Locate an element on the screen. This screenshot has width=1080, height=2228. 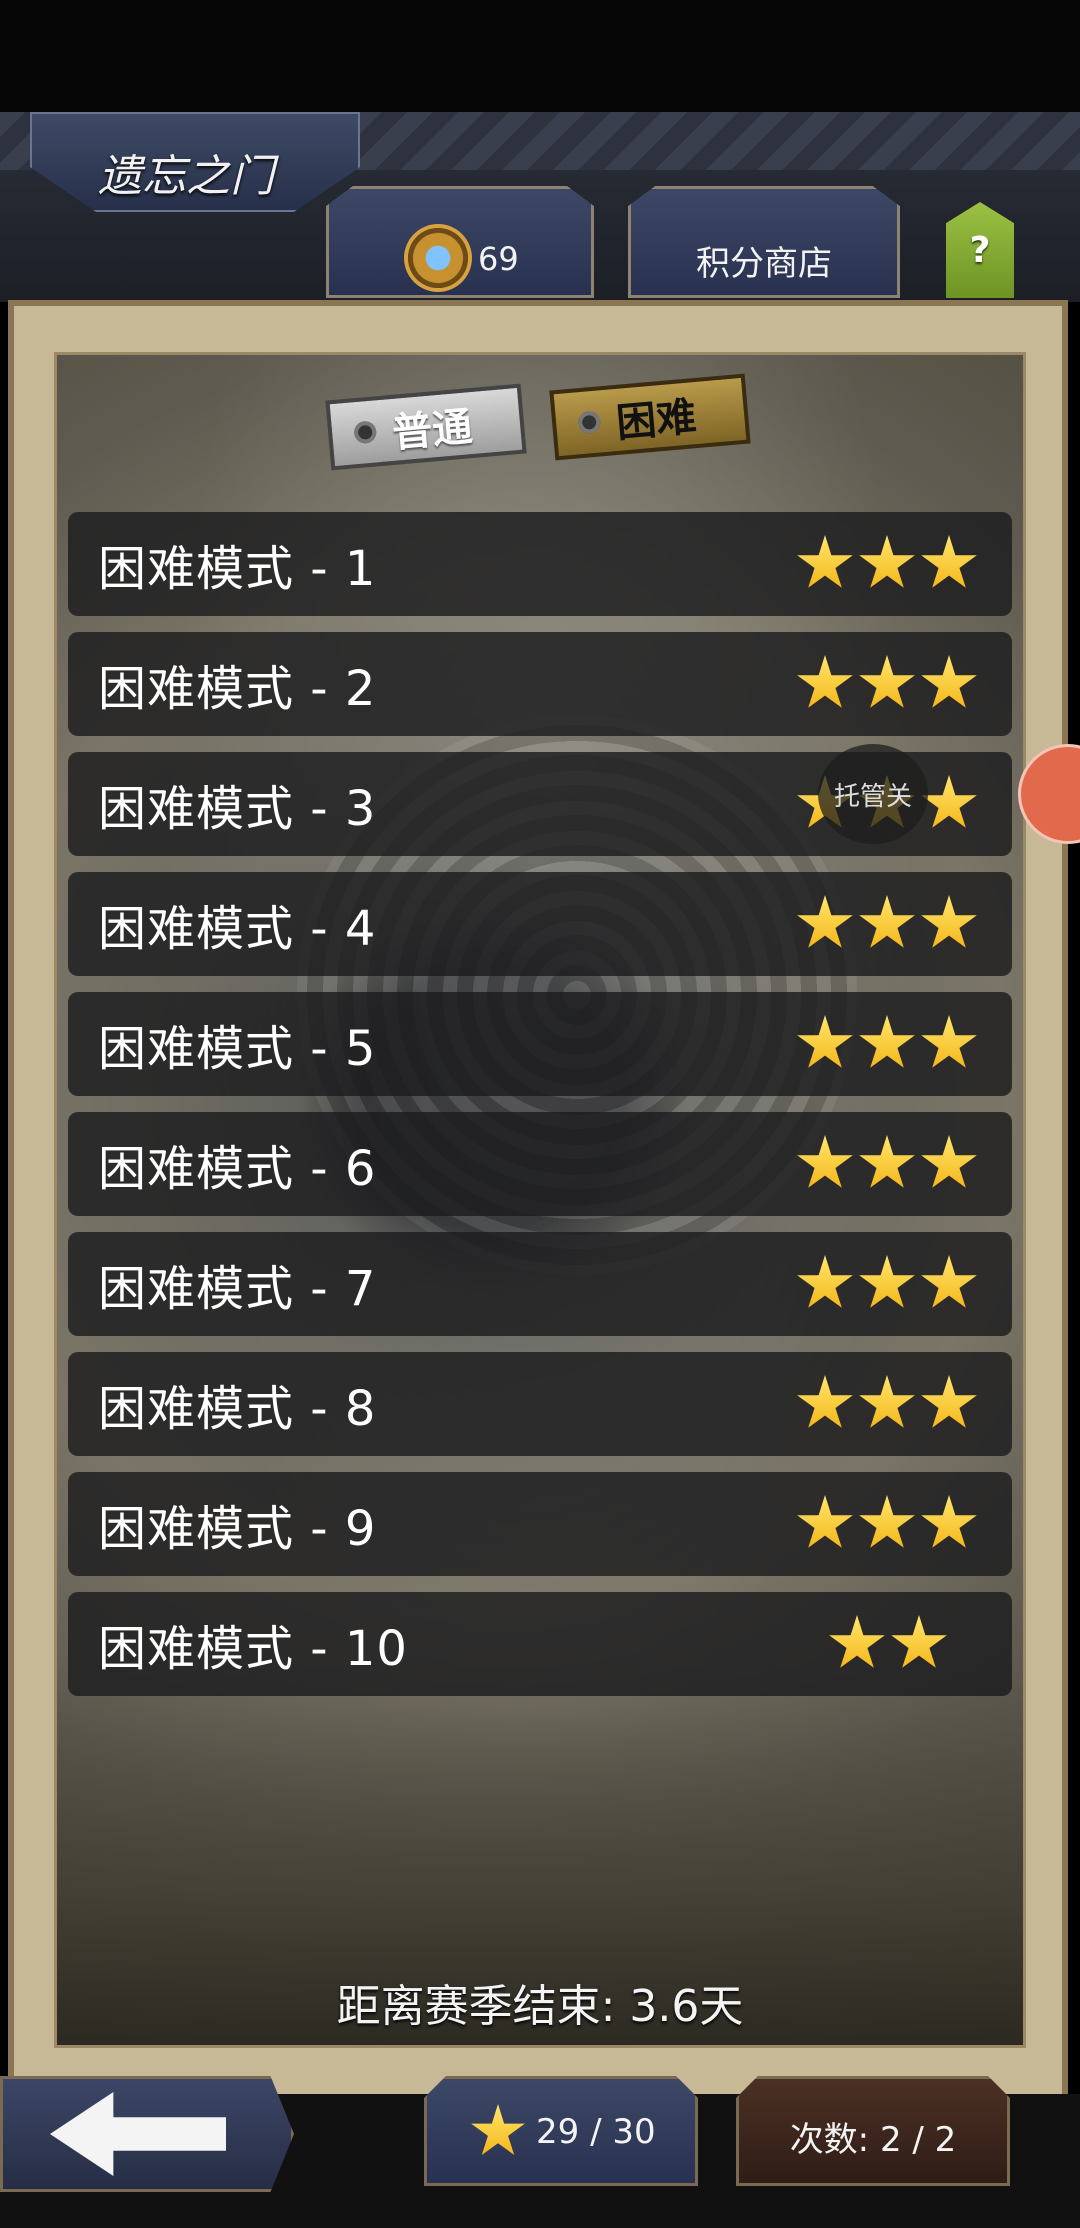
total-stars-value: 29 / 30 is located at coordinates (596, 2132).